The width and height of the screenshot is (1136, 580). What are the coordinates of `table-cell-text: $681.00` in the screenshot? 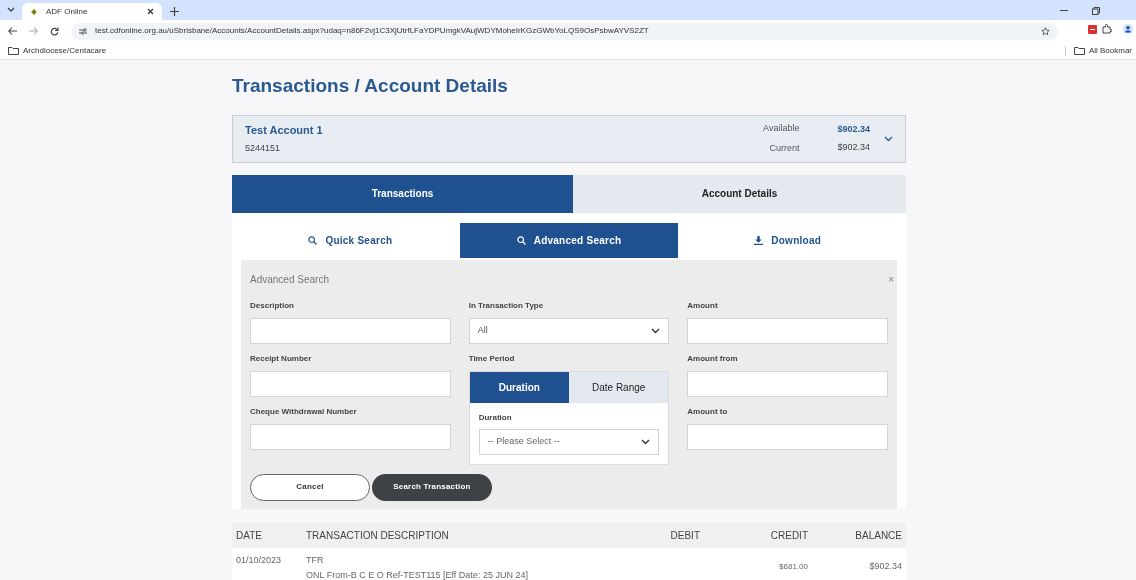 It's located at (793, 566).